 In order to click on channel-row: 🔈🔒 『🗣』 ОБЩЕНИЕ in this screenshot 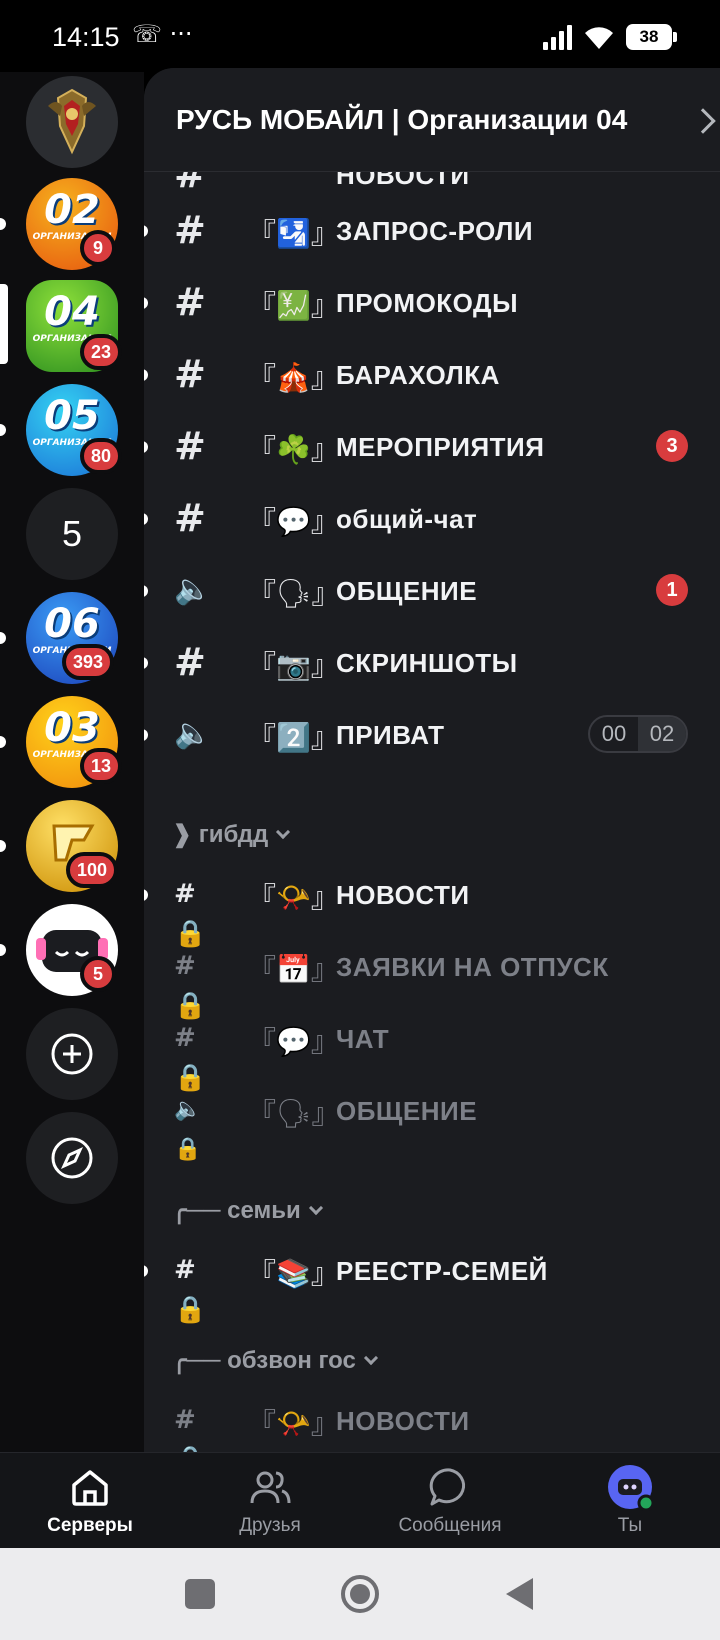, I will do `click(432, 1119)`.